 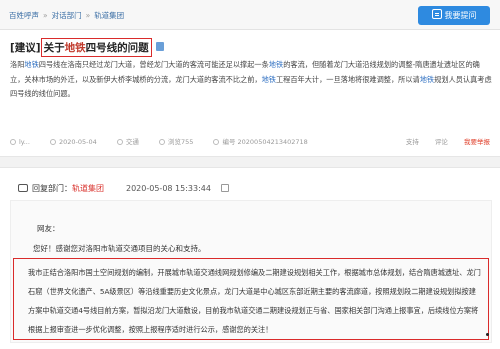 I want to click on breadcrumb: 百姓呼声» 对话部门» 轨道集团, so click(x=66, y=15).